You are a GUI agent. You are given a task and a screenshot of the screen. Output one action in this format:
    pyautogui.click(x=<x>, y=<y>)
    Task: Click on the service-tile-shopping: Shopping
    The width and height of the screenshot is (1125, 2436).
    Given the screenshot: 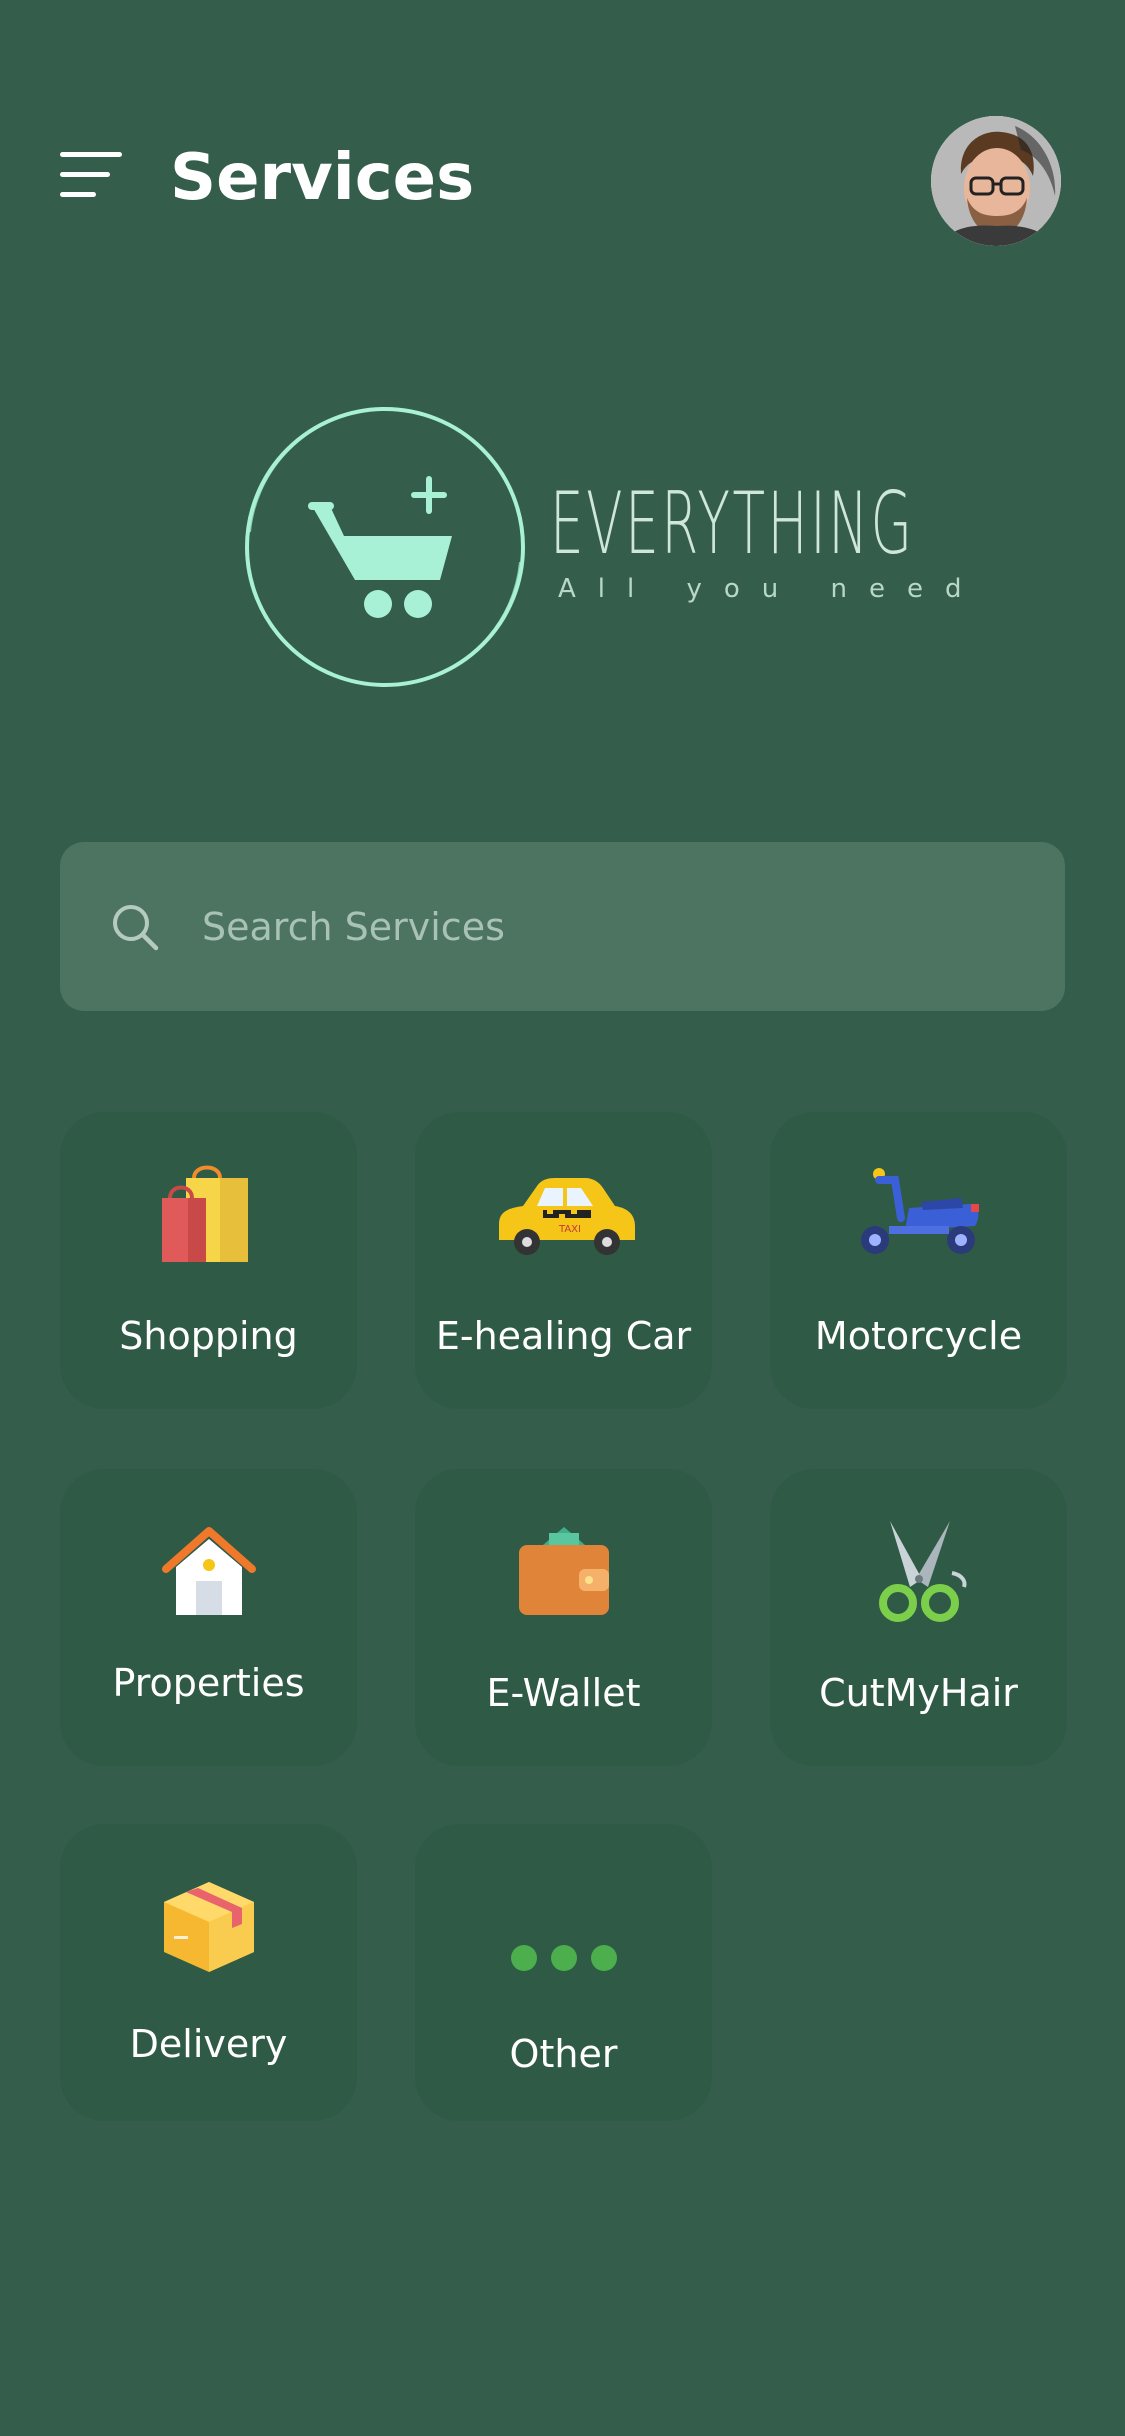 What is the action you would take?
    pyautogui.click(x=208, y=1260)
    